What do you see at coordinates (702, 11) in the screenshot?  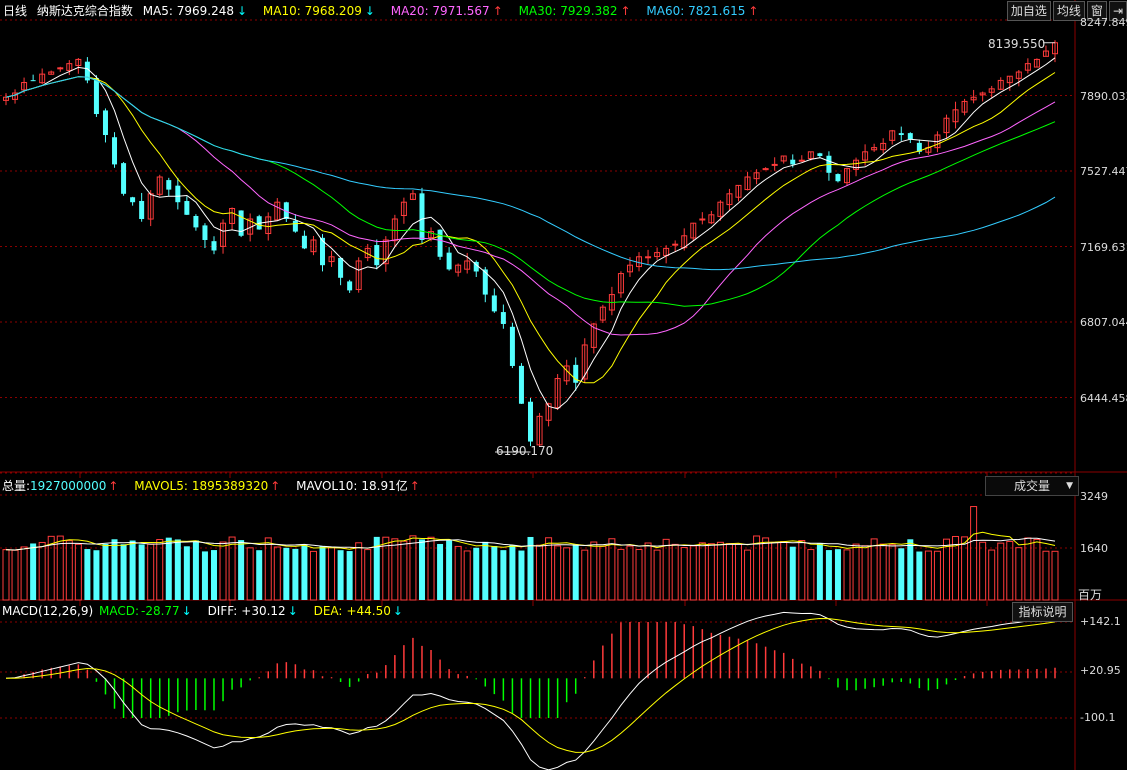 I see `ma60-value: MA60: 7821.615 ↑` at bounding box center [702, 11].